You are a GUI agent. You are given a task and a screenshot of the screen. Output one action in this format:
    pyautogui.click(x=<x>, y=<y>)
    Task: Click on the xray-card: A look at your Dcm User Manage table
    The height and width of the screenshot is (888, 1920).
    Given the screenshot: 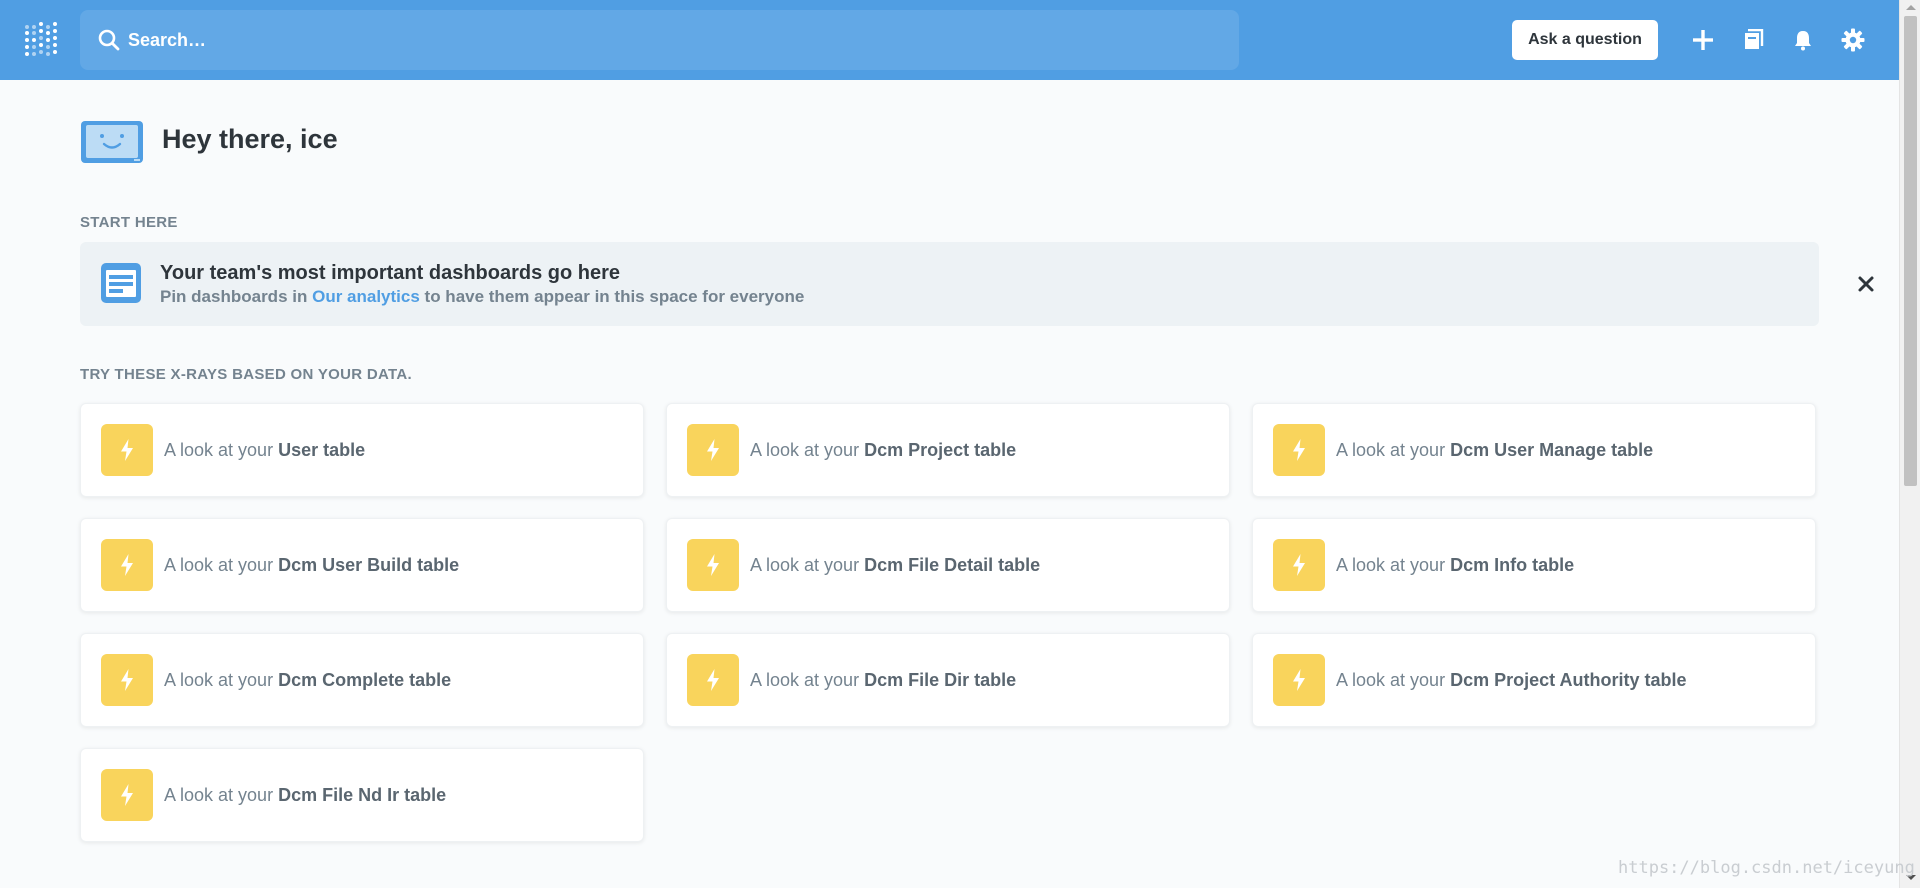 What is the action you would take?
    pyautogui.click(x=1534, y=450)
    